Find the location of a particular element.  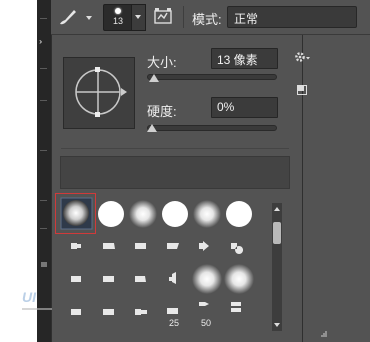

mode-label: 模式: is located at coordinates (207, 19).